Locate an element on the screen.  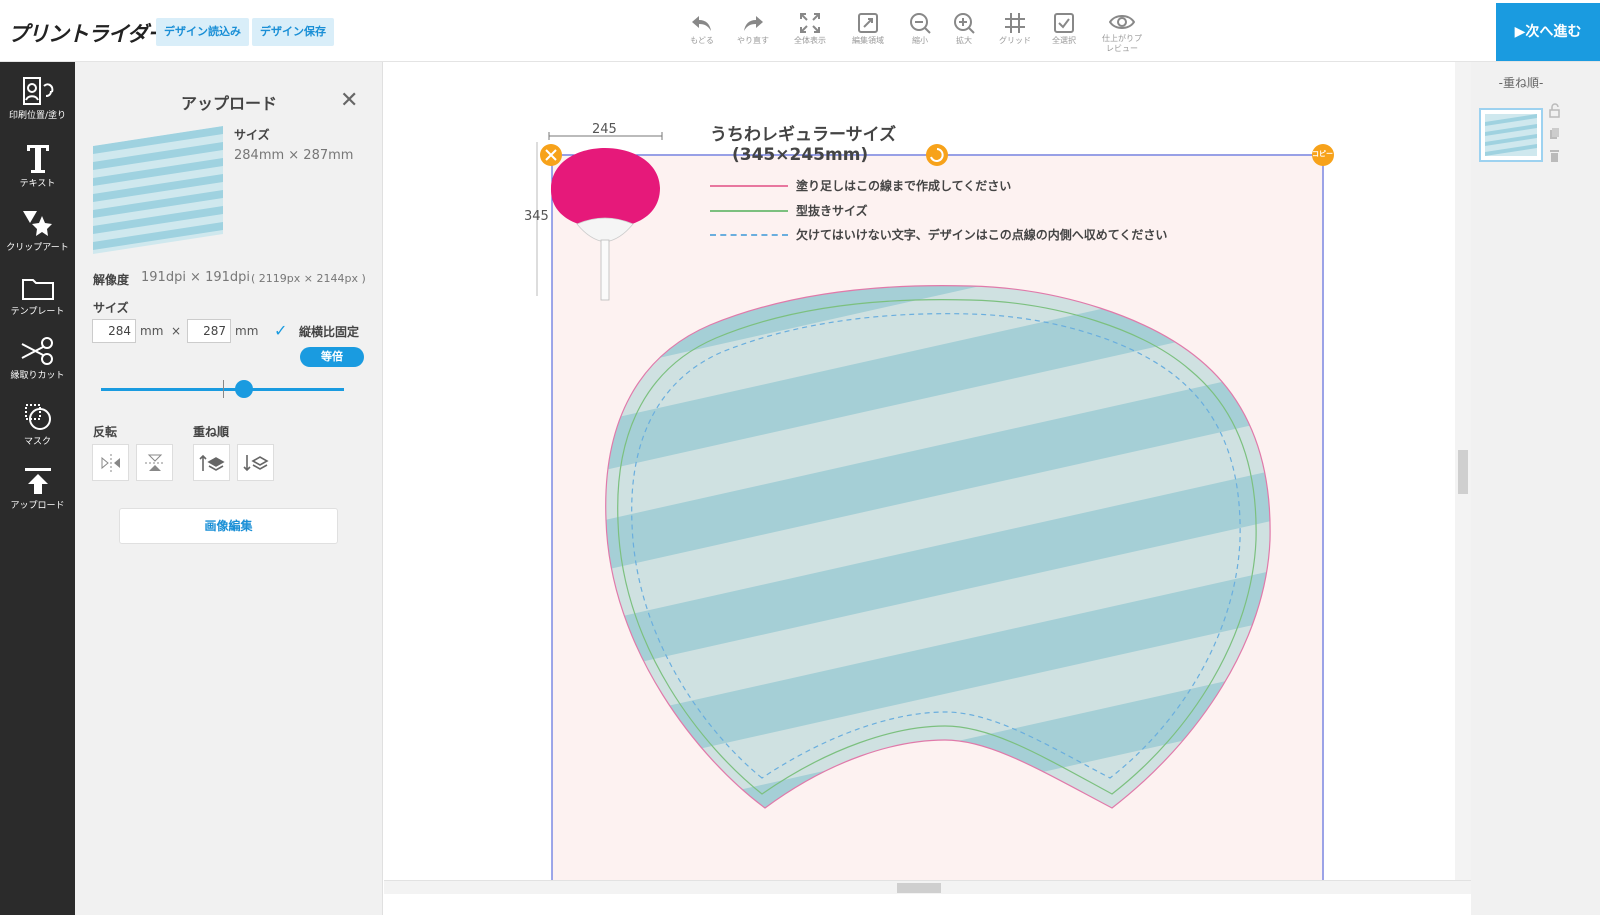
lock-icon is located at coordinates (1554, 110).